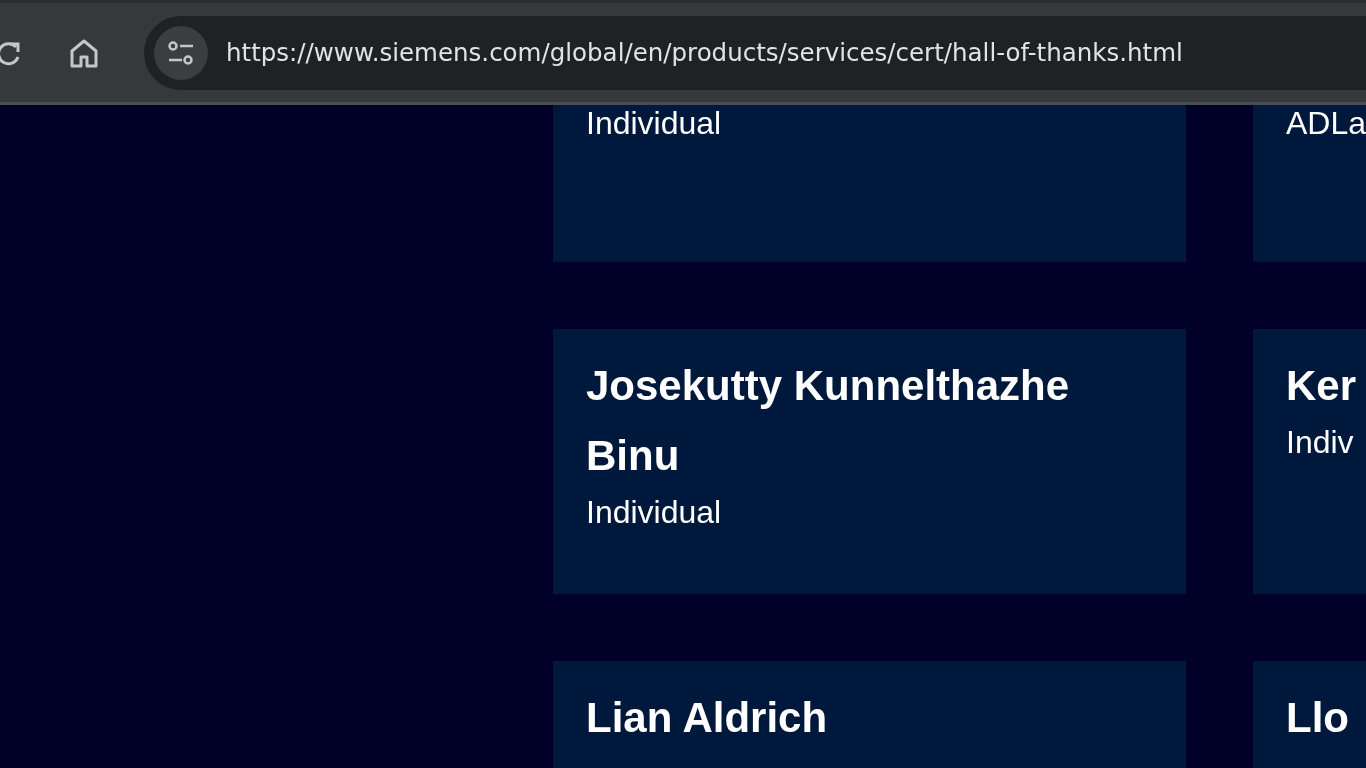 This screenshot has height=768, width=1366. Describe the element at coordinates (704, 52) in the screenshot. I see `url-text: https://www.siemens.com/global/en/products/services/cert/hall-of-thanks.html` at that location.